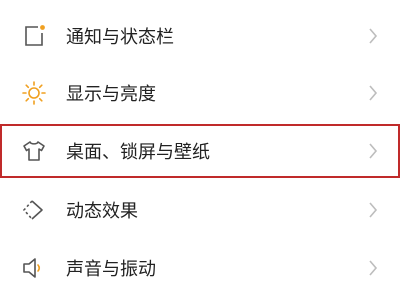 This screenshot has width=400, height=300. What do you see at coordinates (111, 94) in the screenshot?
I see `settings-item-label: 显示与亮度` at bounding box center [111, 94].